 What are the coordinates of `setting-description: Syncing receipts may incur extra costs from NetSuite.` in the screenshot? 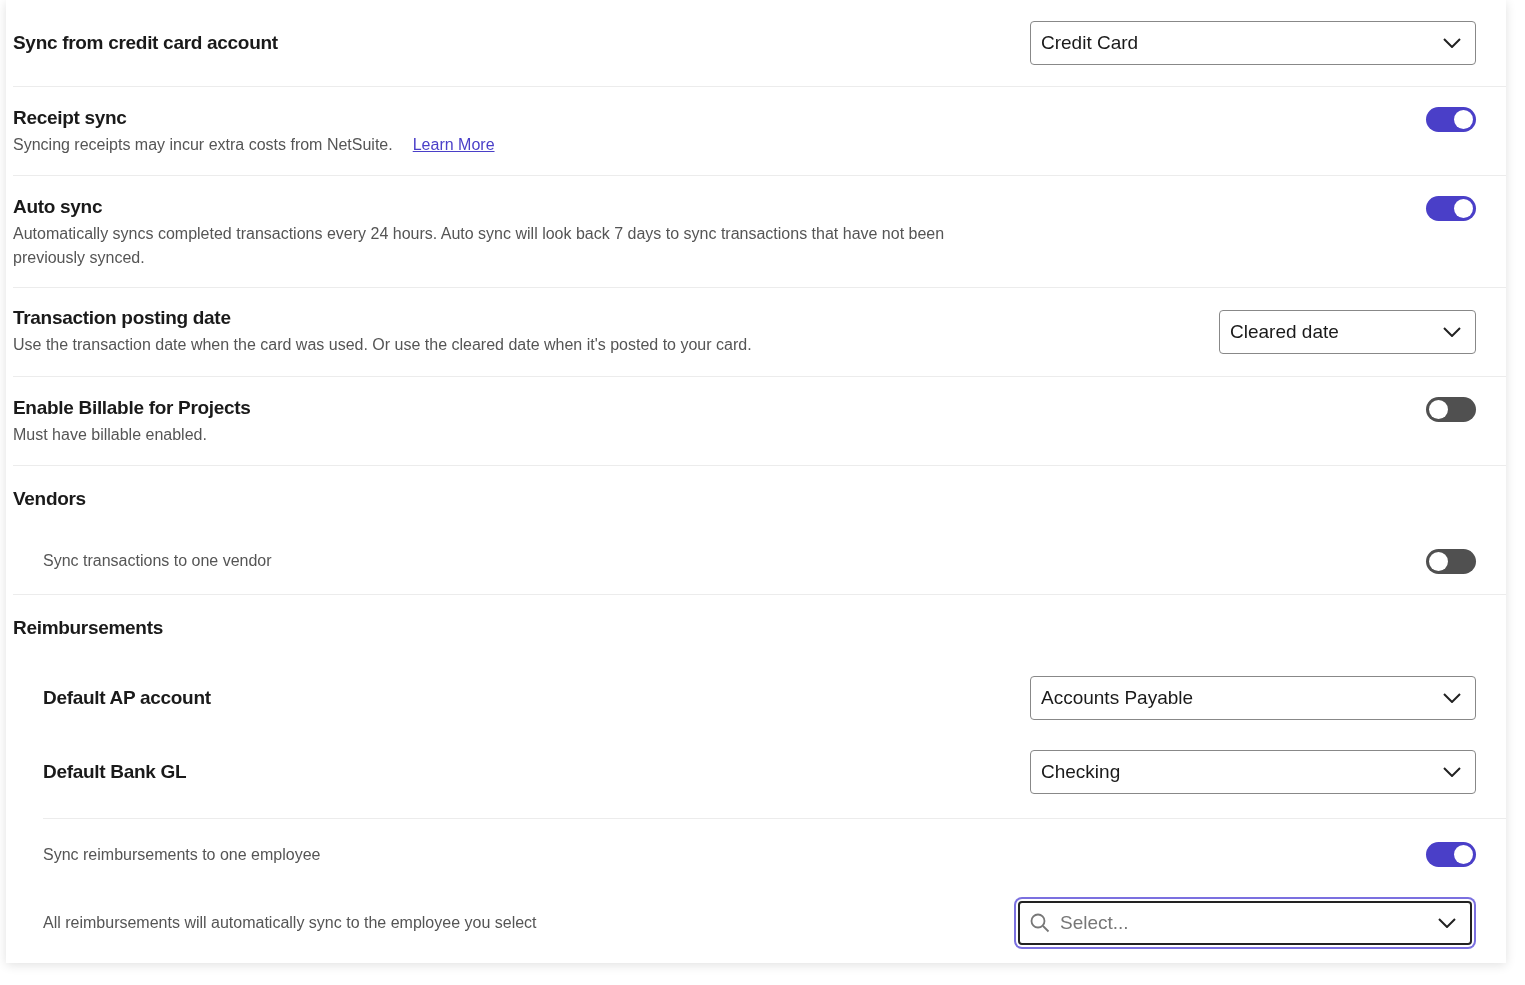 It's located at (203, 145).